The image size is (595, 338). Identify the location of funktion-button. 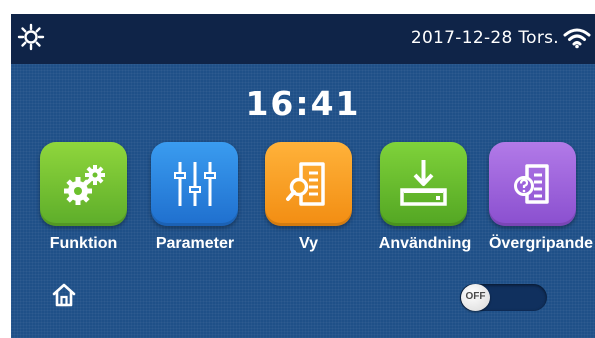
(83, 184).